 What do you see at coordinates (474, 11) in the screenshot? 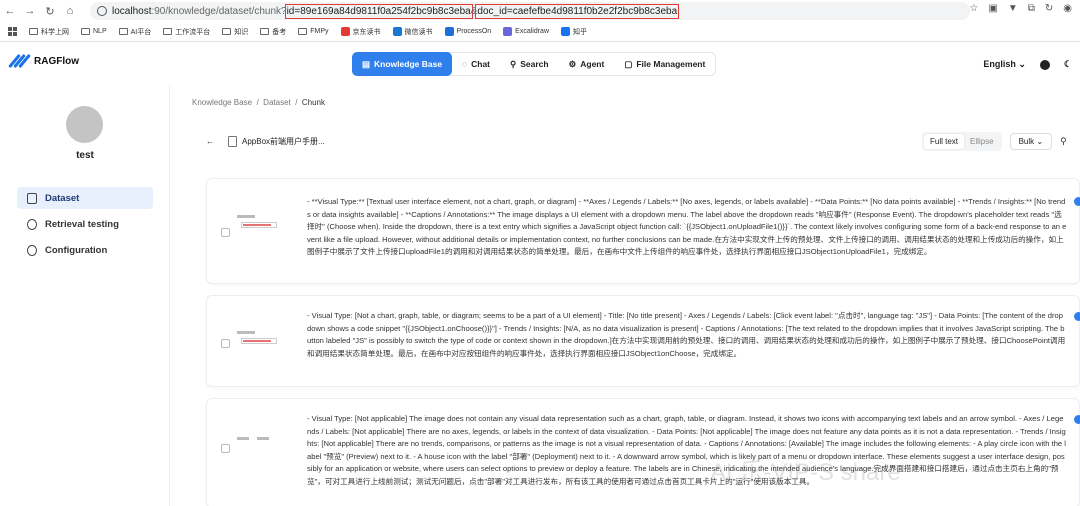
I see `url-amp: &` at bounding box center [474, 11].